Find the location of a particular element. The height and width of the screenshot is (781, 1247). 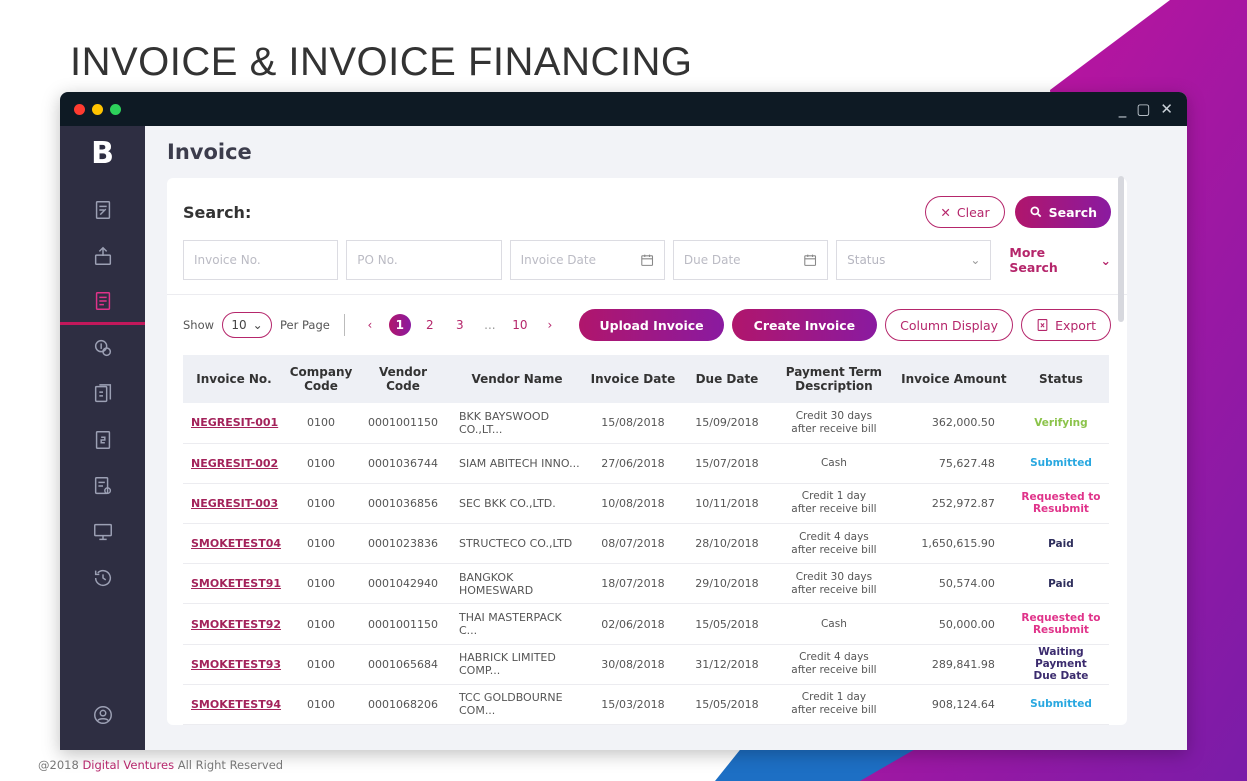

page-button-1: 1 is located at coordinates (399, 325).